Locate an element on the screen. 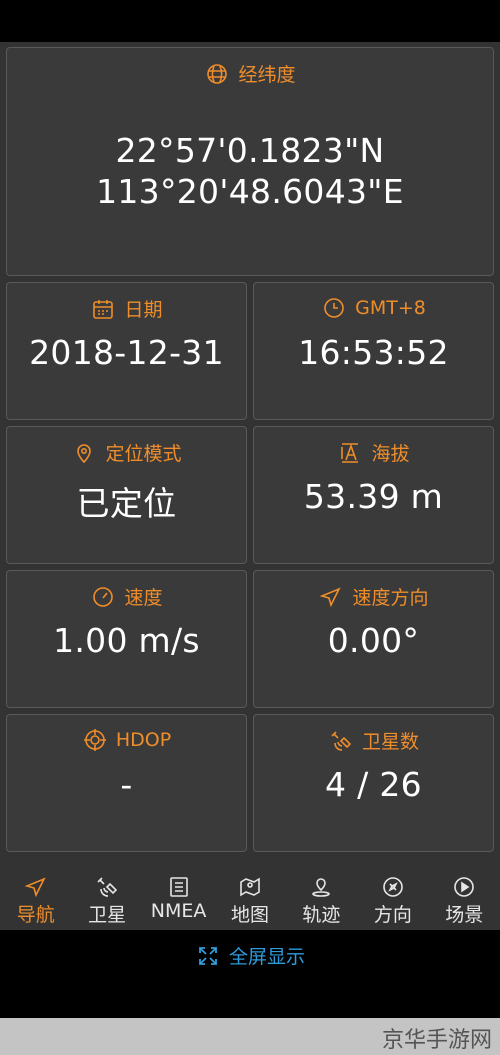 The width and height of the screenshot is (500, 1055). altitude-card: 海拔 53.39 m is located at coordinates (373, 495).